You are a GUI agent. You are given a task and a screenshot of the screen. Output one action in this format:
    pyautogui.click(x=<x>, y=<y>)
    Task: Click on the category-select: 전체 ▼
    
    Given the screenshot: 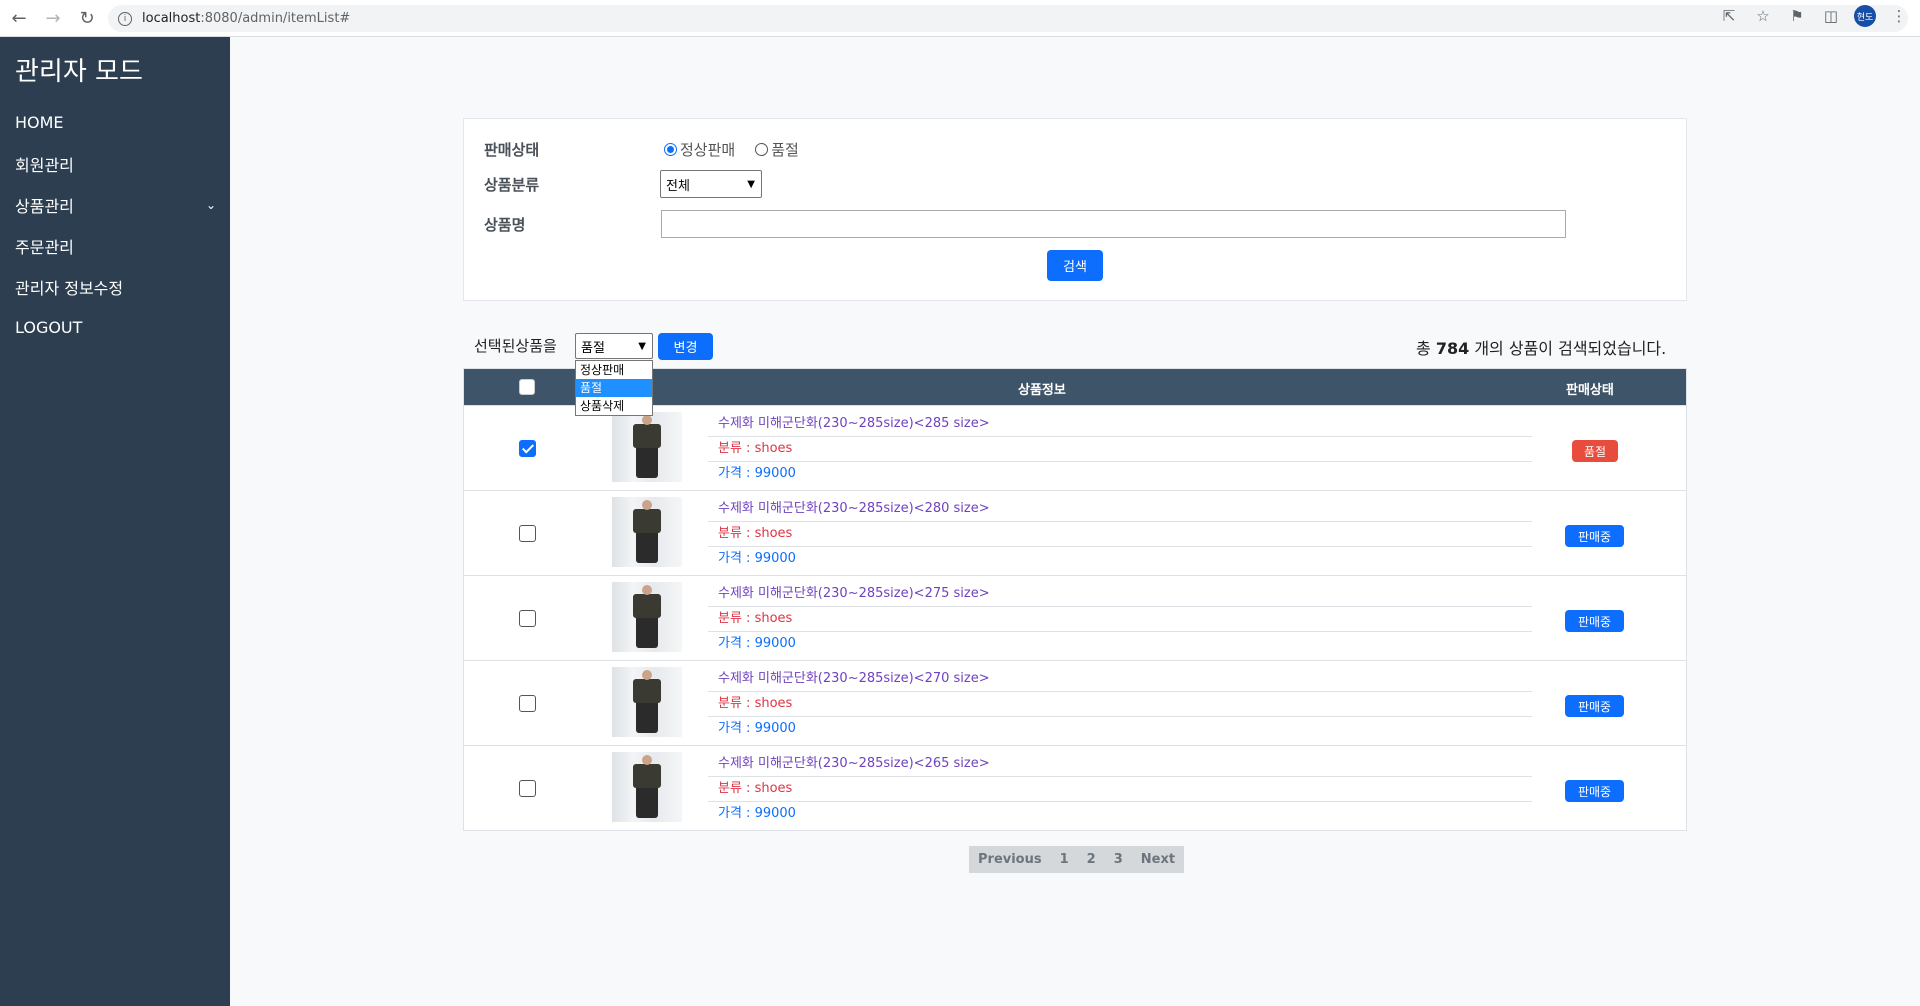 What is the action you would take?
    pyautogui.click(x=711, y=184)
    